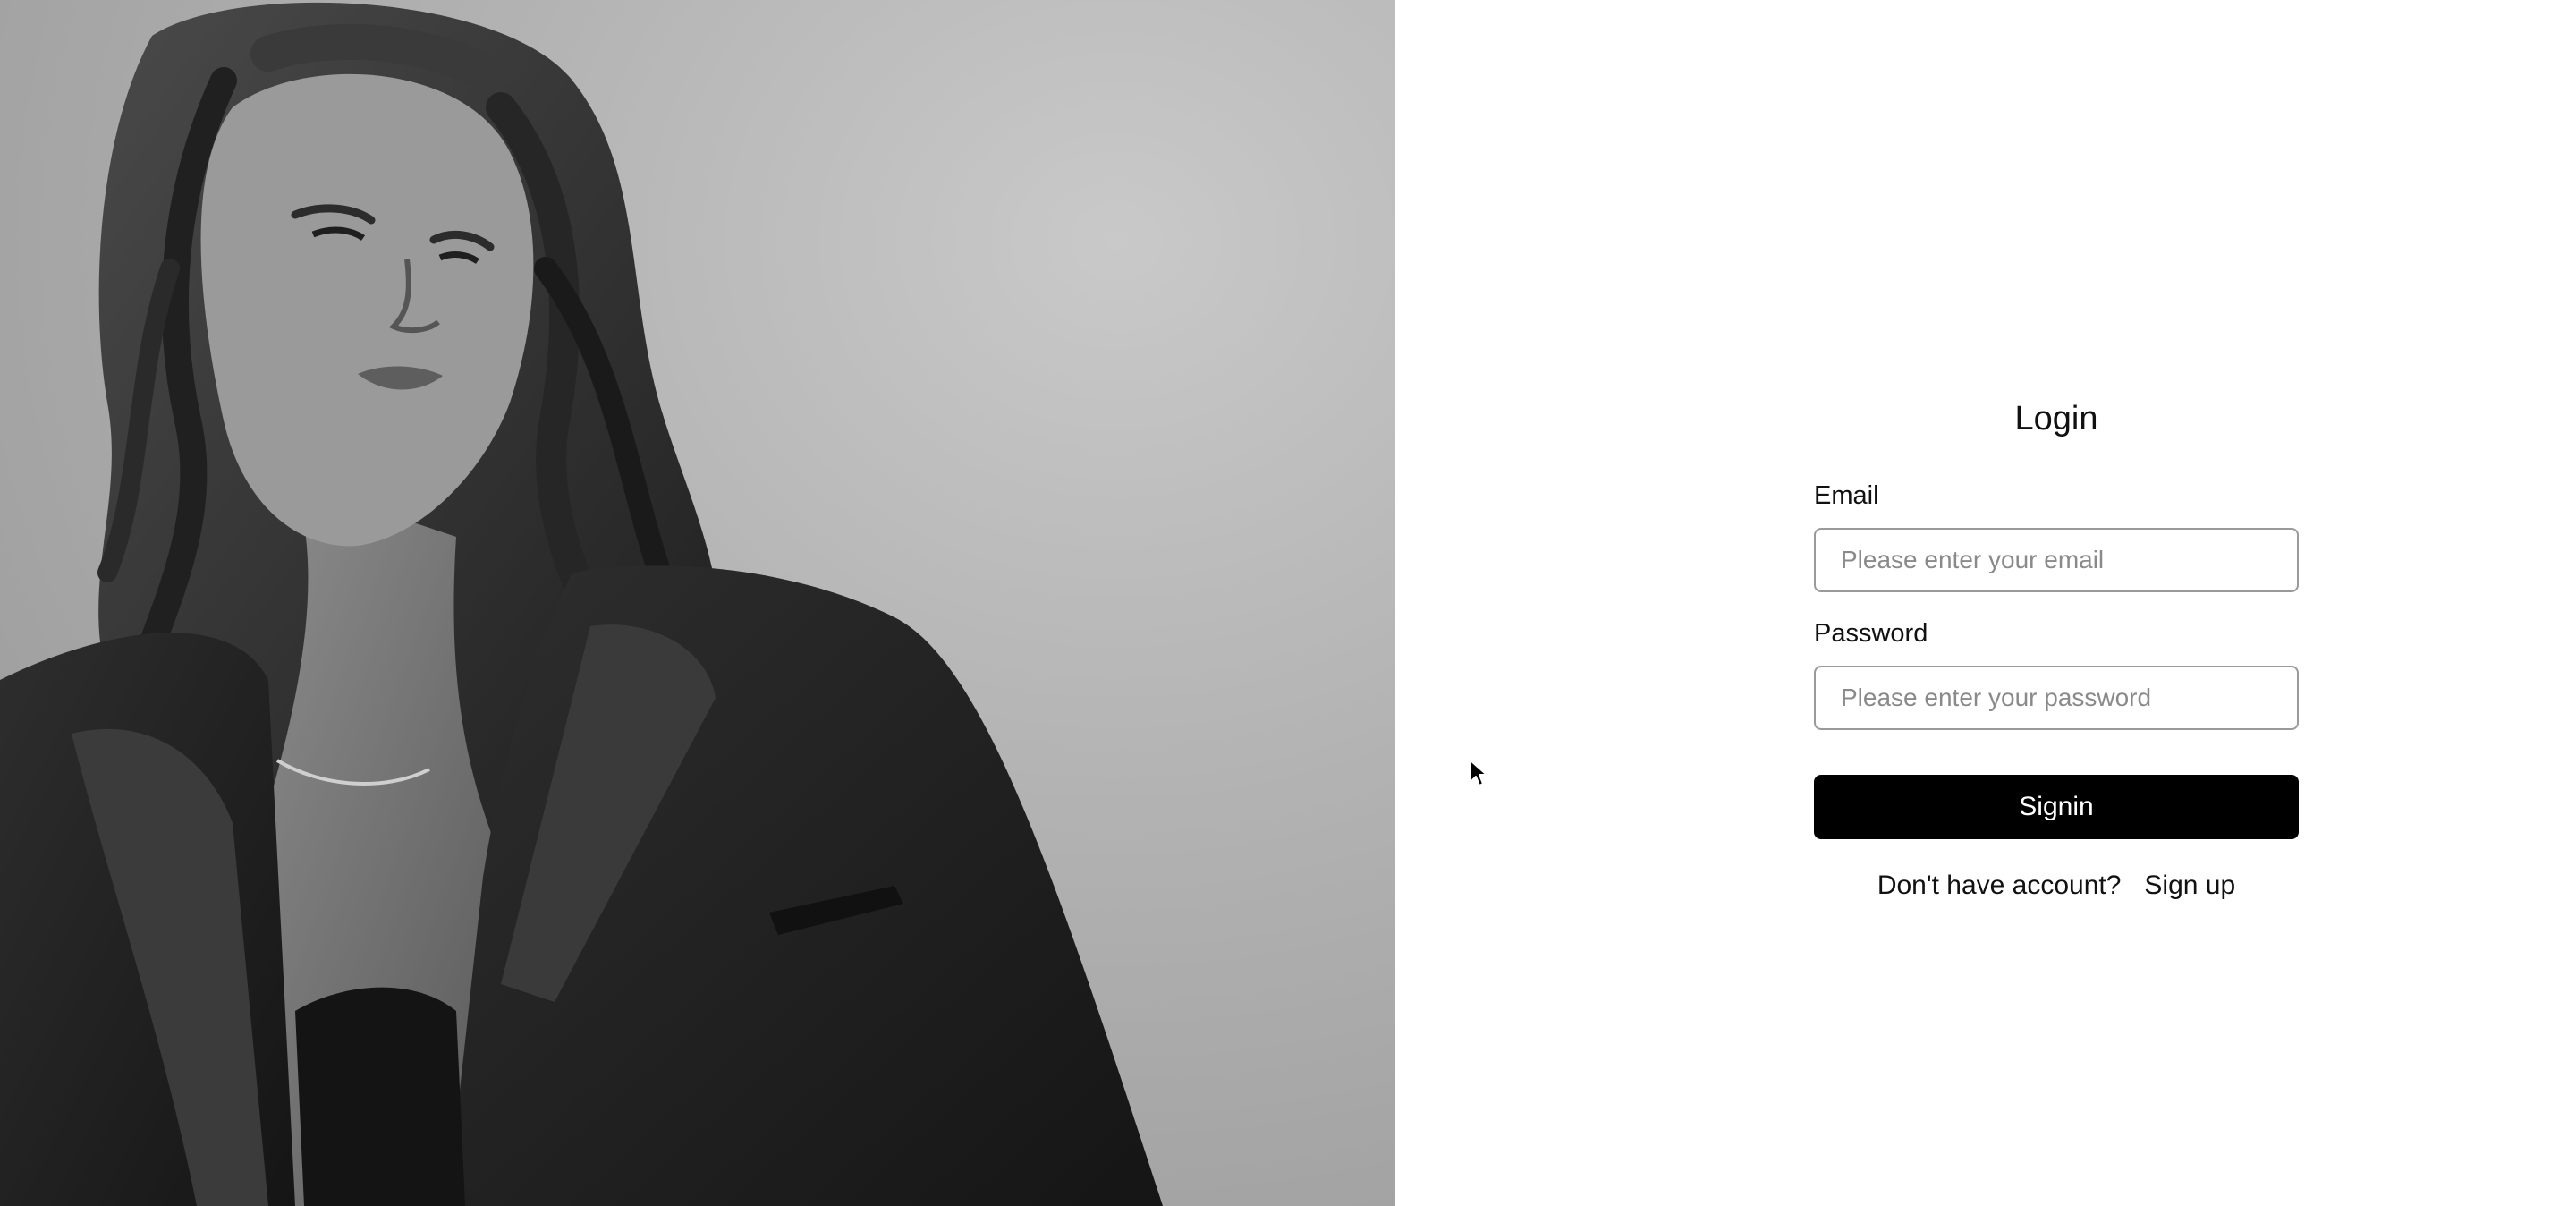 This screenshot has width=2576, height=1206. What do you see at coordinates (1846, 495) in the screenshot?
I see `email-label: Email` at bounding box center [1846, 495].